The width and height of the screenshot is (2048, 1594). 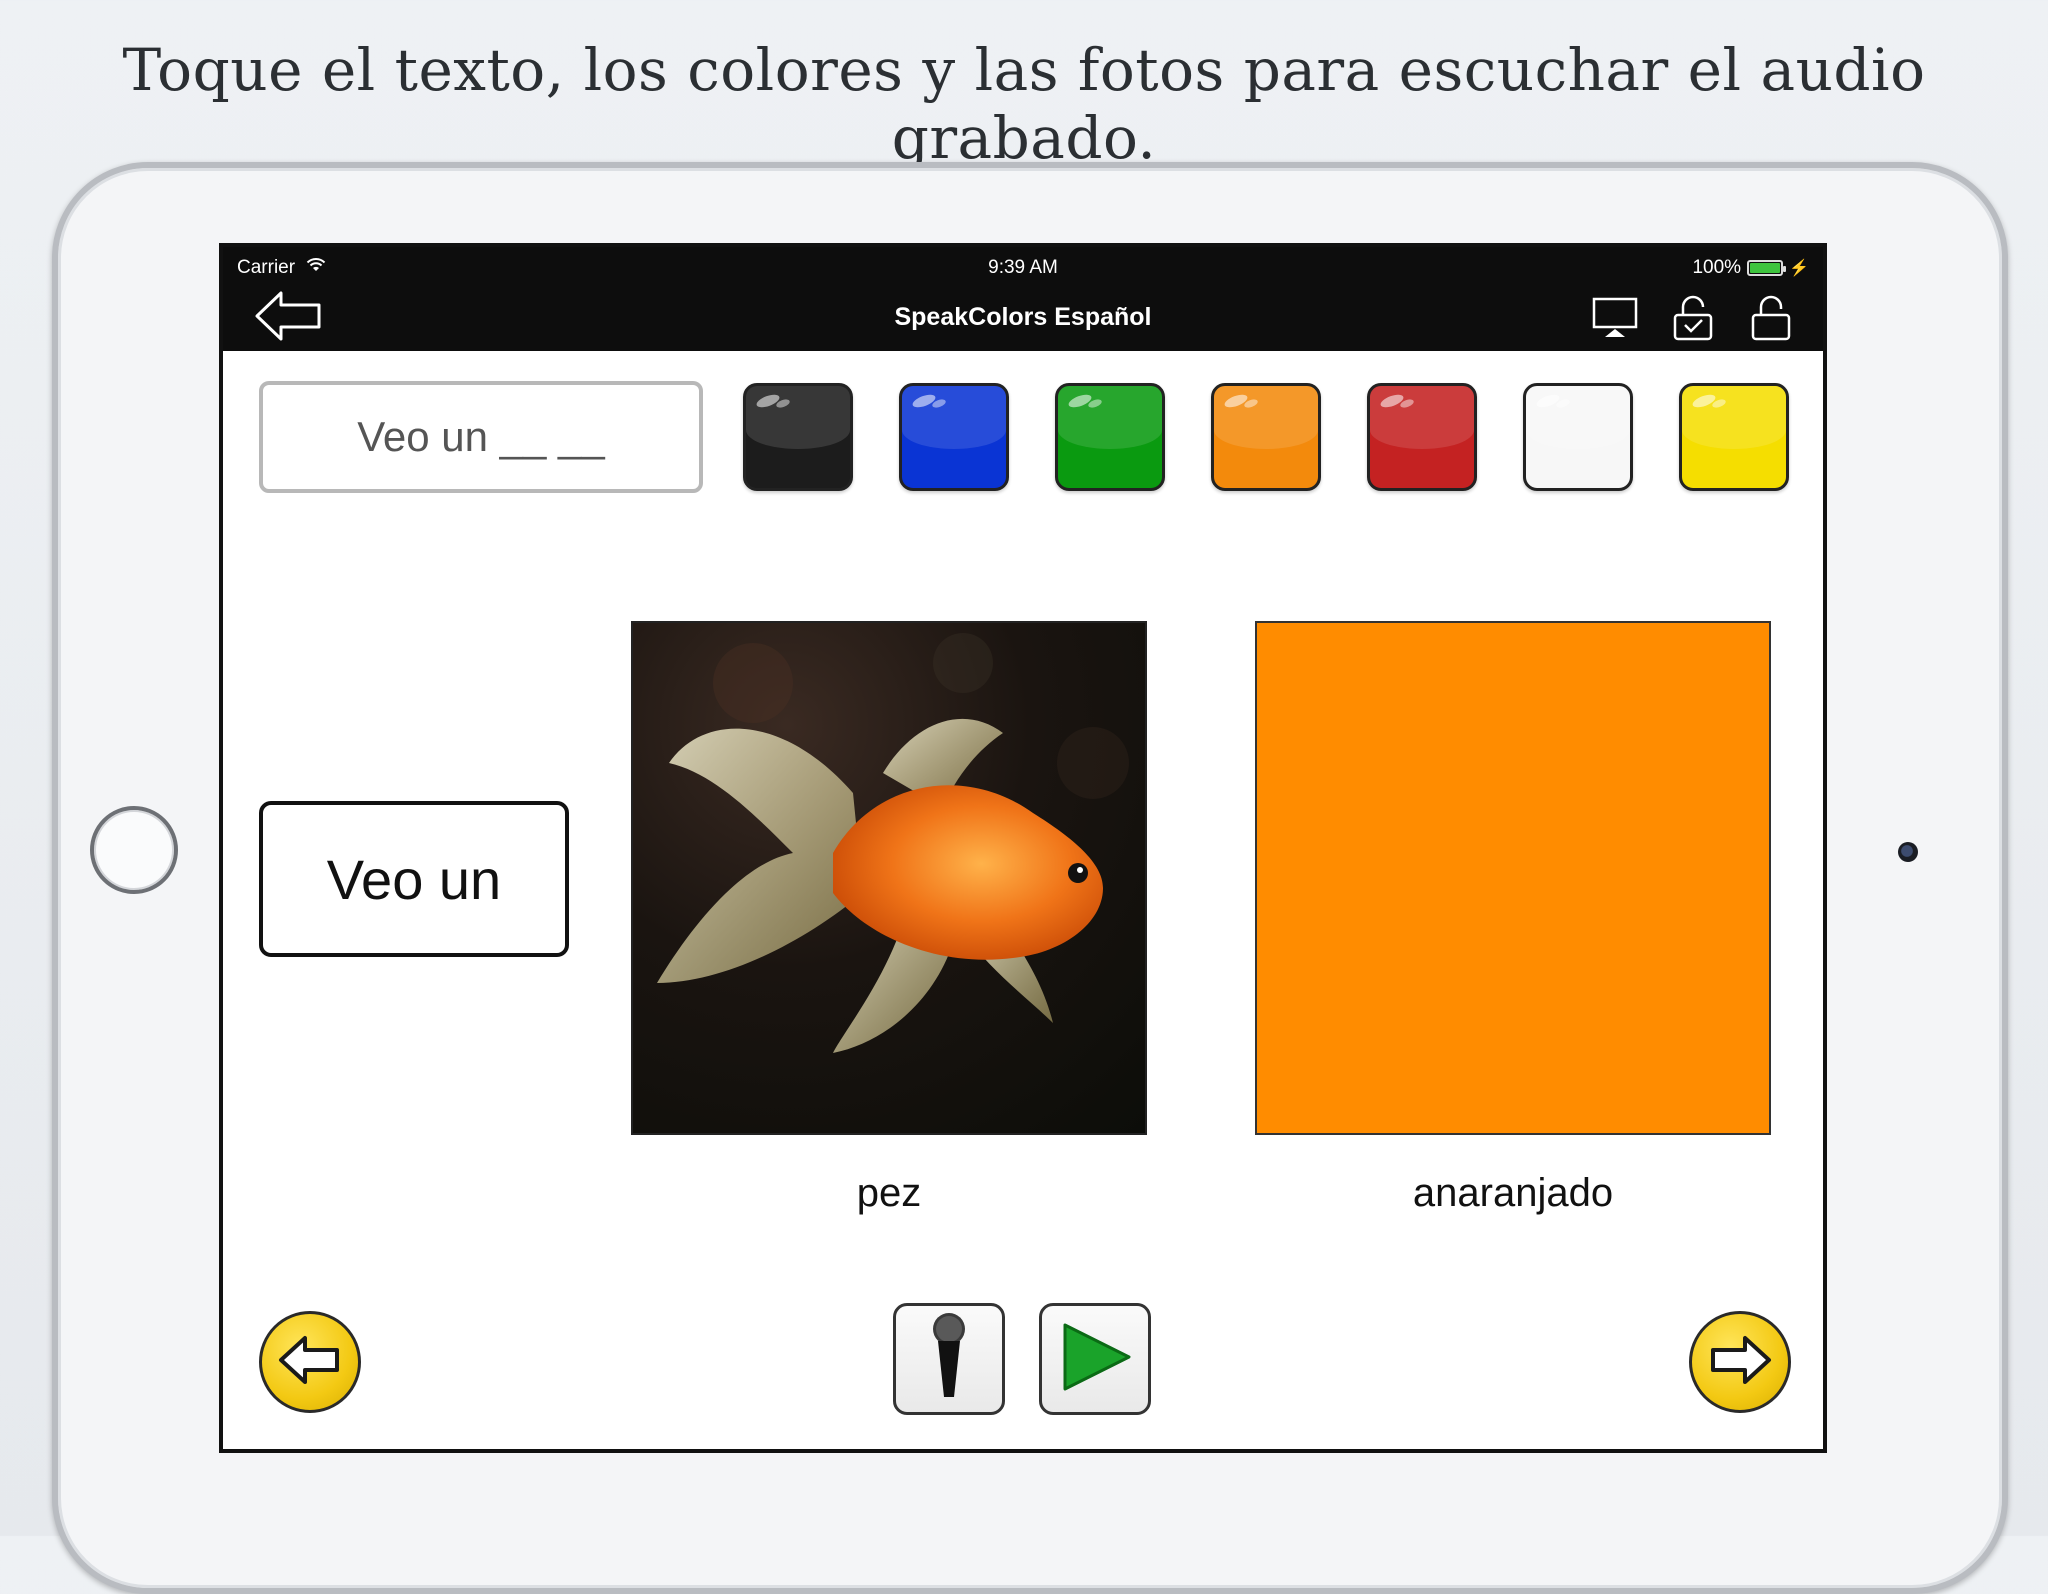 What do you see at coordinates (1799, 268) in the screenshot?
I see `charging-bolt-icon: ⚡` at bounding box center [1799, 268].